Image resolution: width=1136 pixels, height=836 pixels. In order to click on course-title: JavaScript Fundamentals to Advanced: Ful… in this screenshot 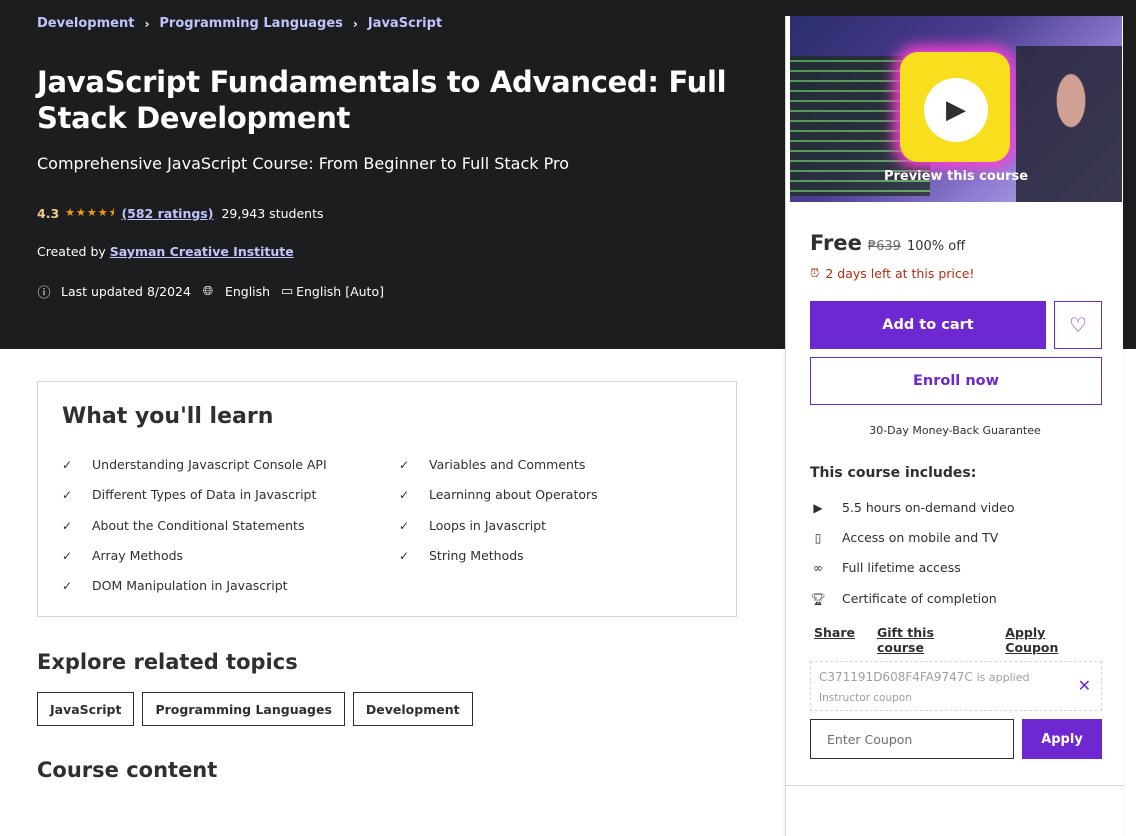, I will do `click(382, 100)`.